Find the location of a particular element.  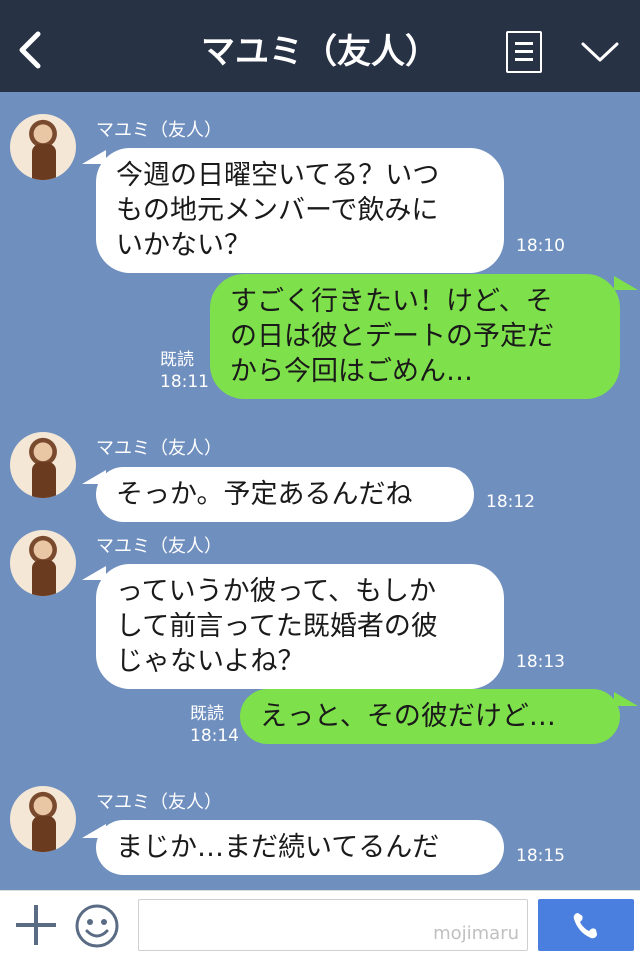

menu-list-icon is located at coordinates (524, 52).